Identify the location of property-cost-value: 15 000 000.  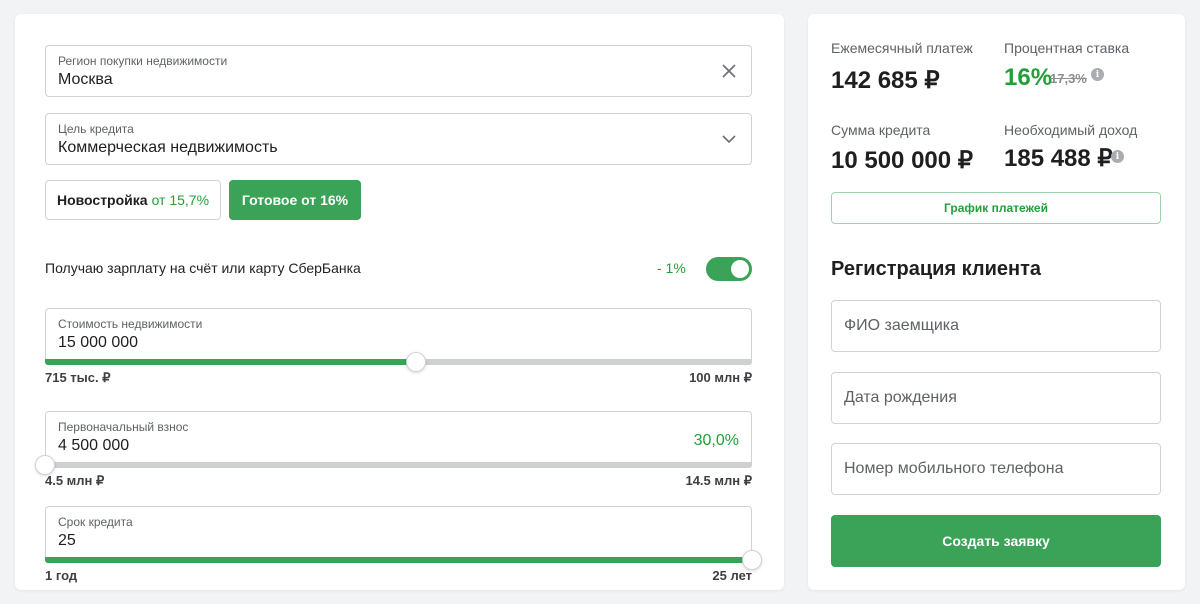
(98, 342).